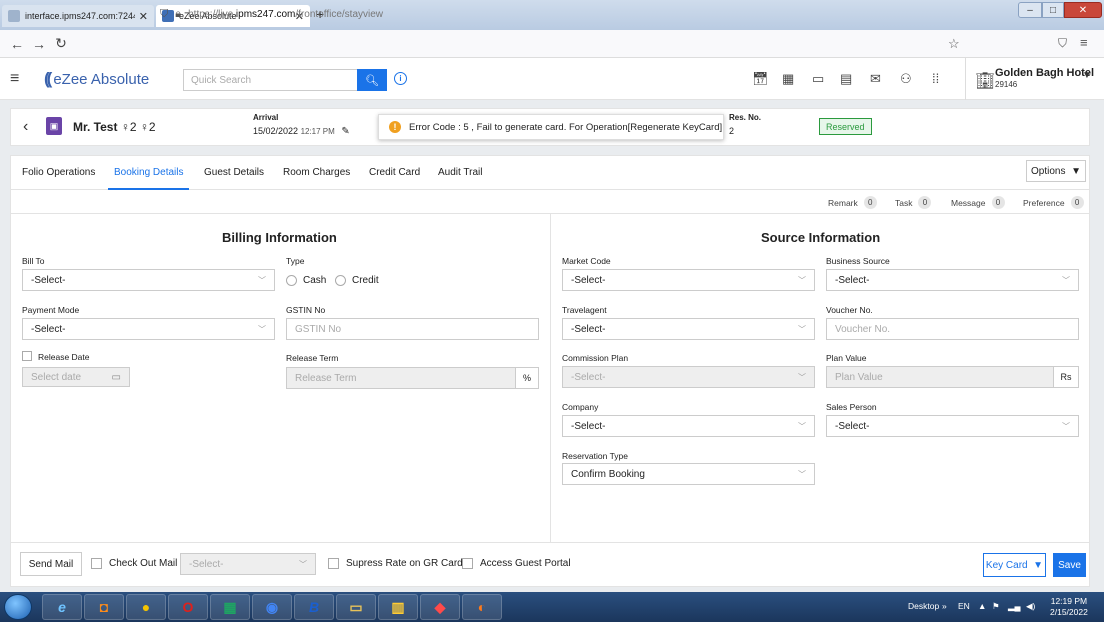  What do you see at coordinates (394, 173) in the screenshot?
I see `tab-credit-card: Credit Card` at bounding box center [394, 173].